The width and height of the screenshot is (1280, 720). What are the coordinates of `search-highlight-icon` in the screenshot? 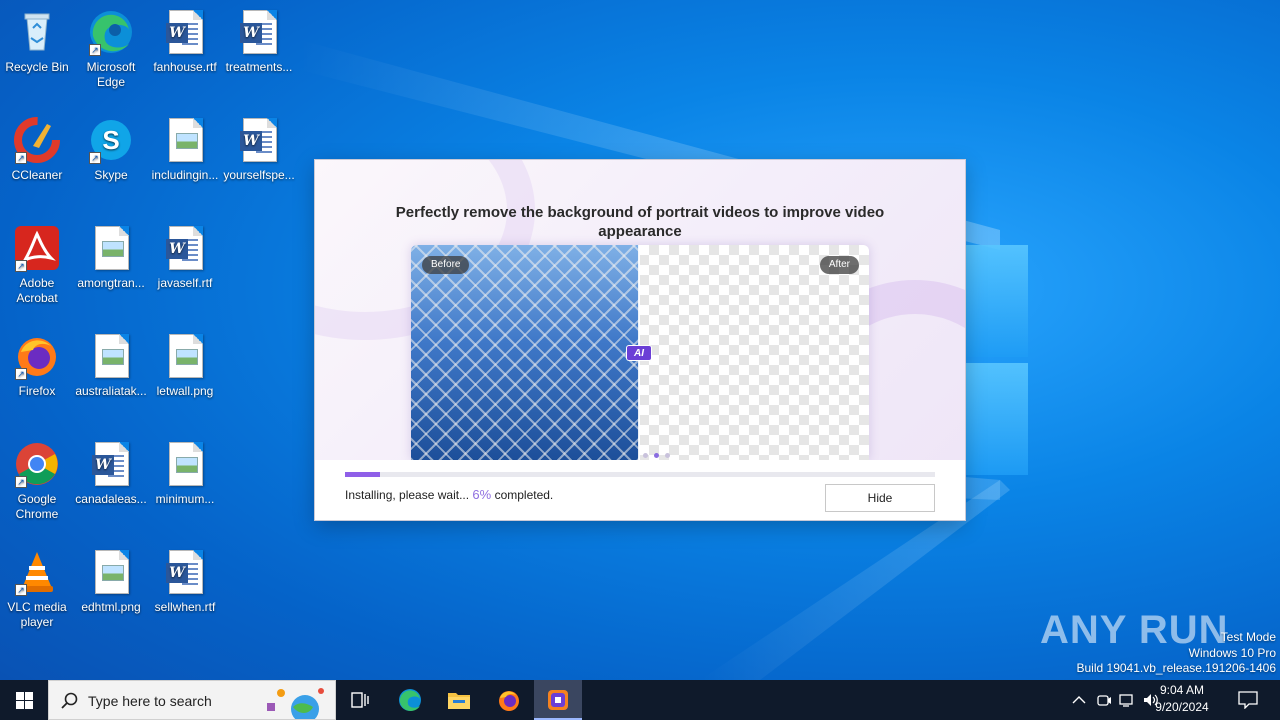 It's located at (295, 703).